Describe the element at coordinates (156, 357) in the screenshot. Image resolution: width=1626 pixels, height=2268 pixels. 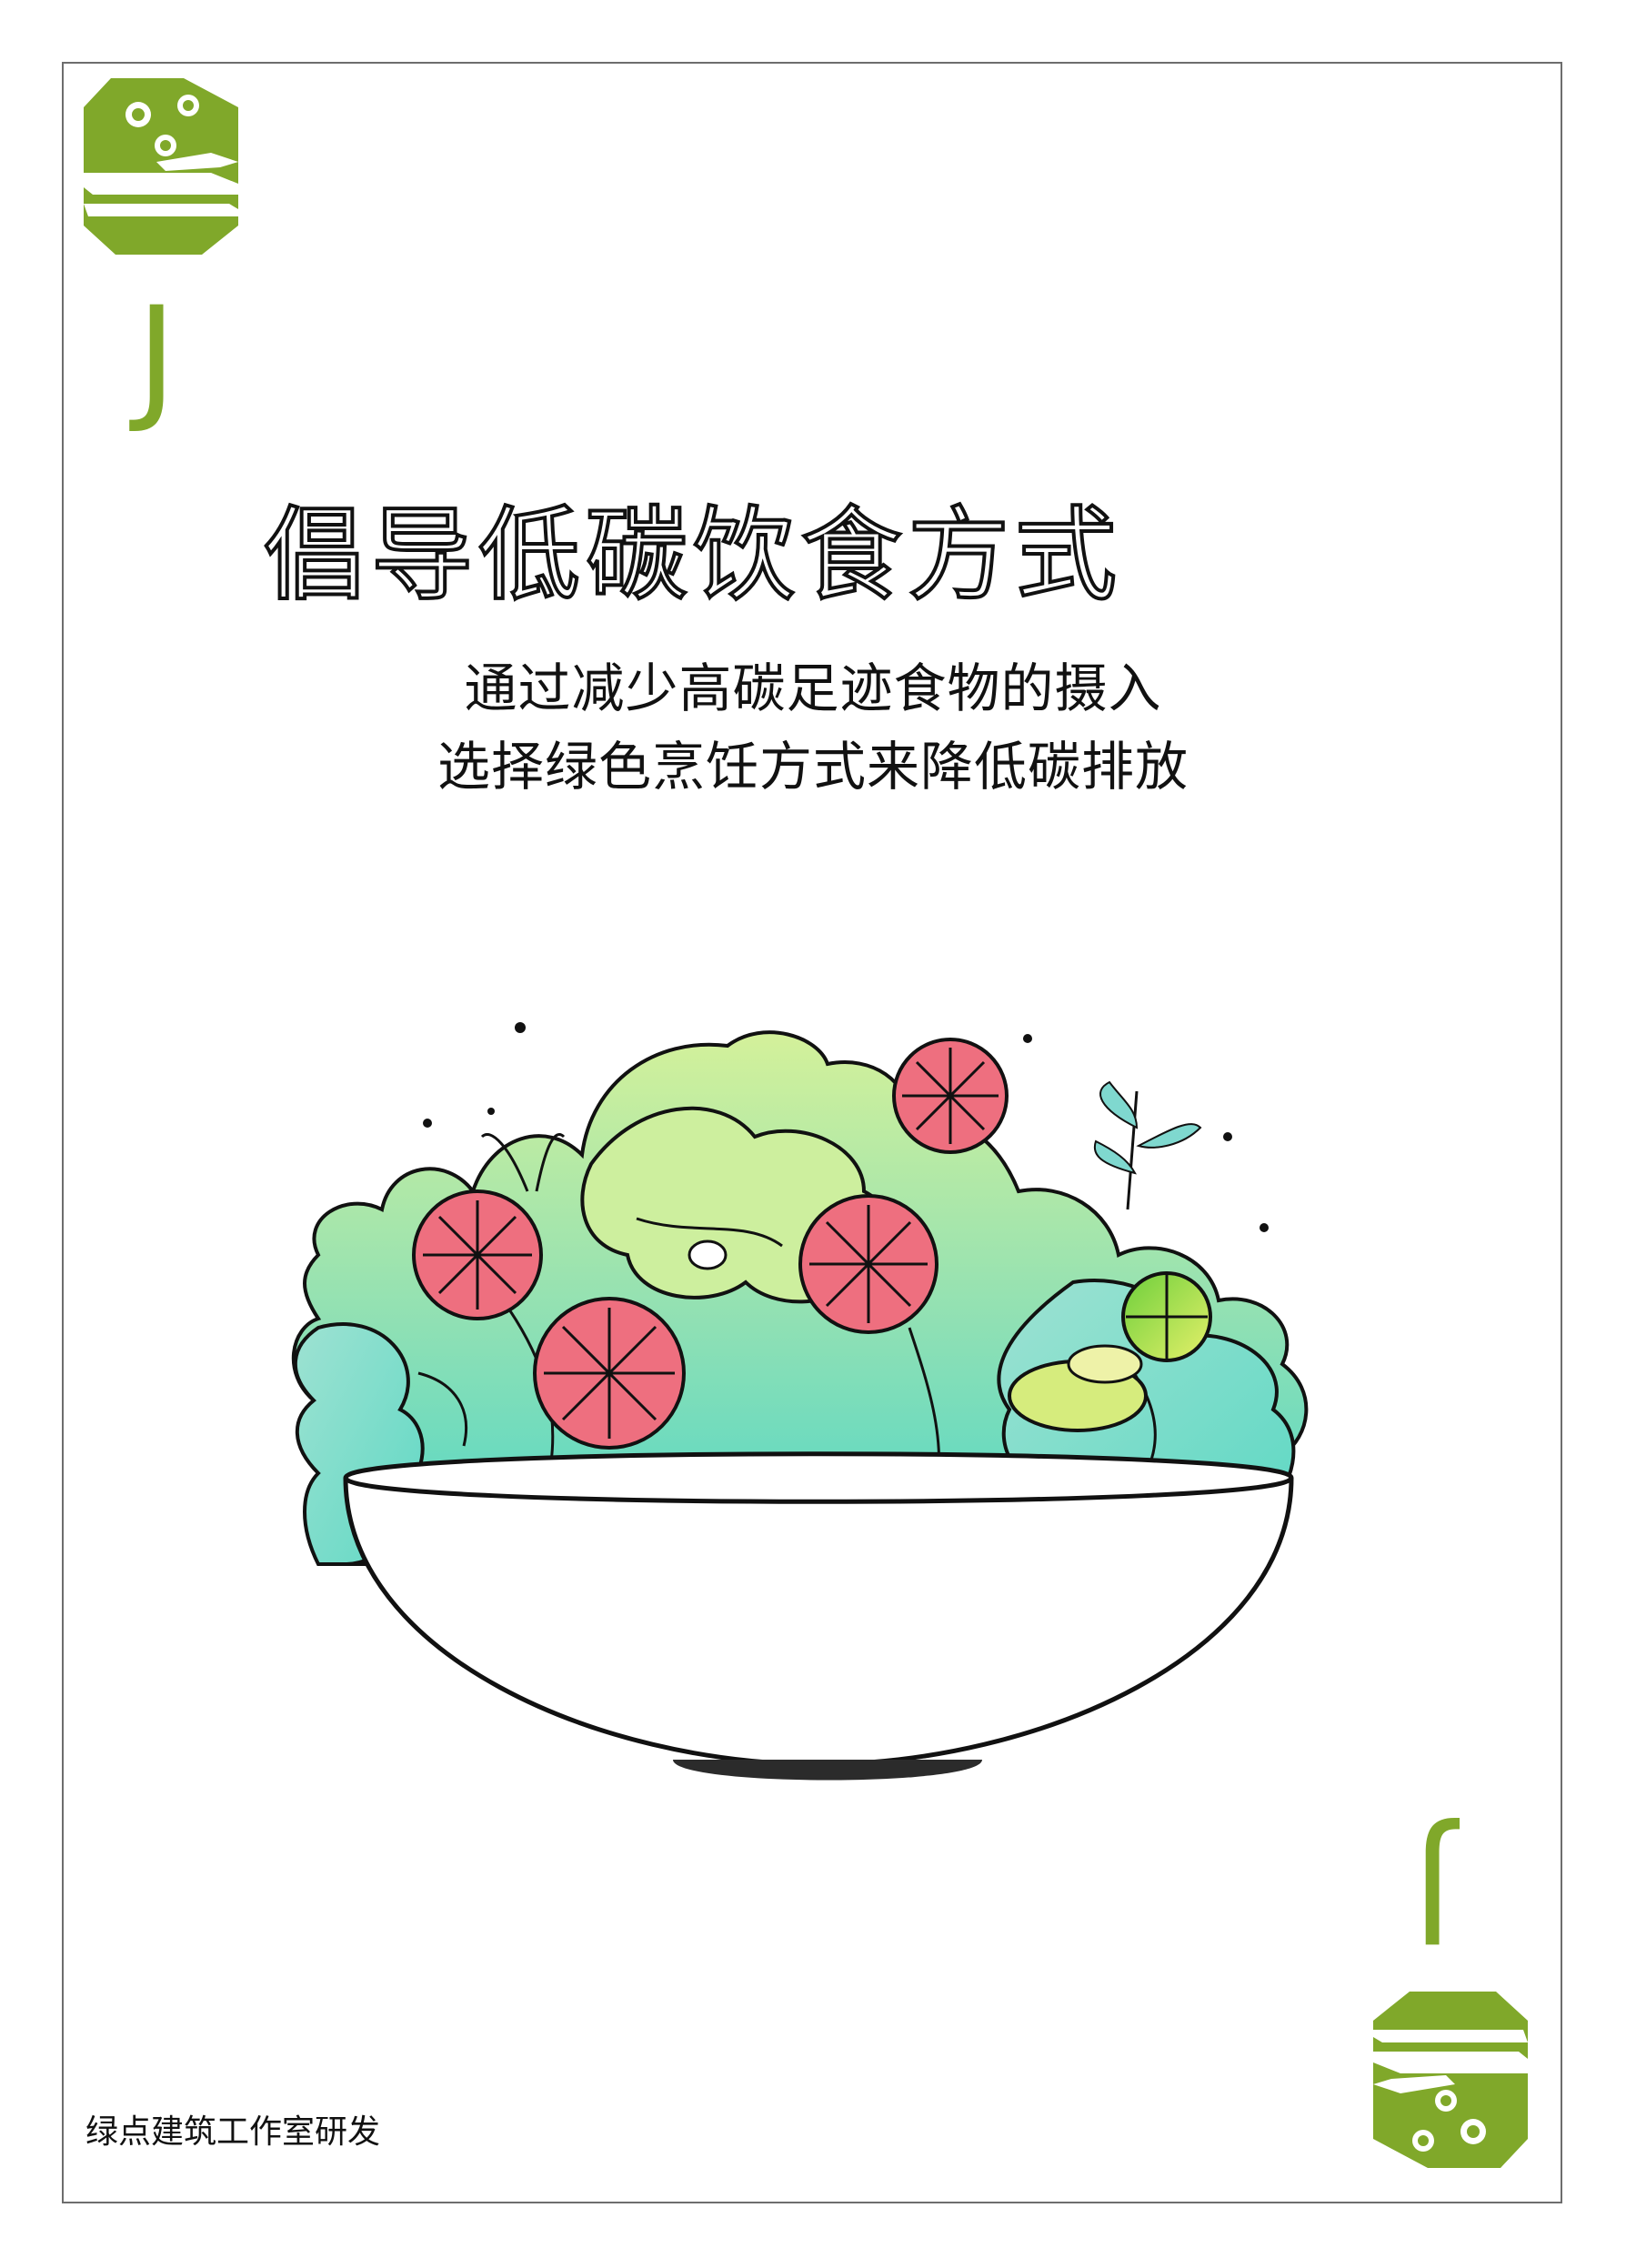
I see `card-letter-top: J` at that location.